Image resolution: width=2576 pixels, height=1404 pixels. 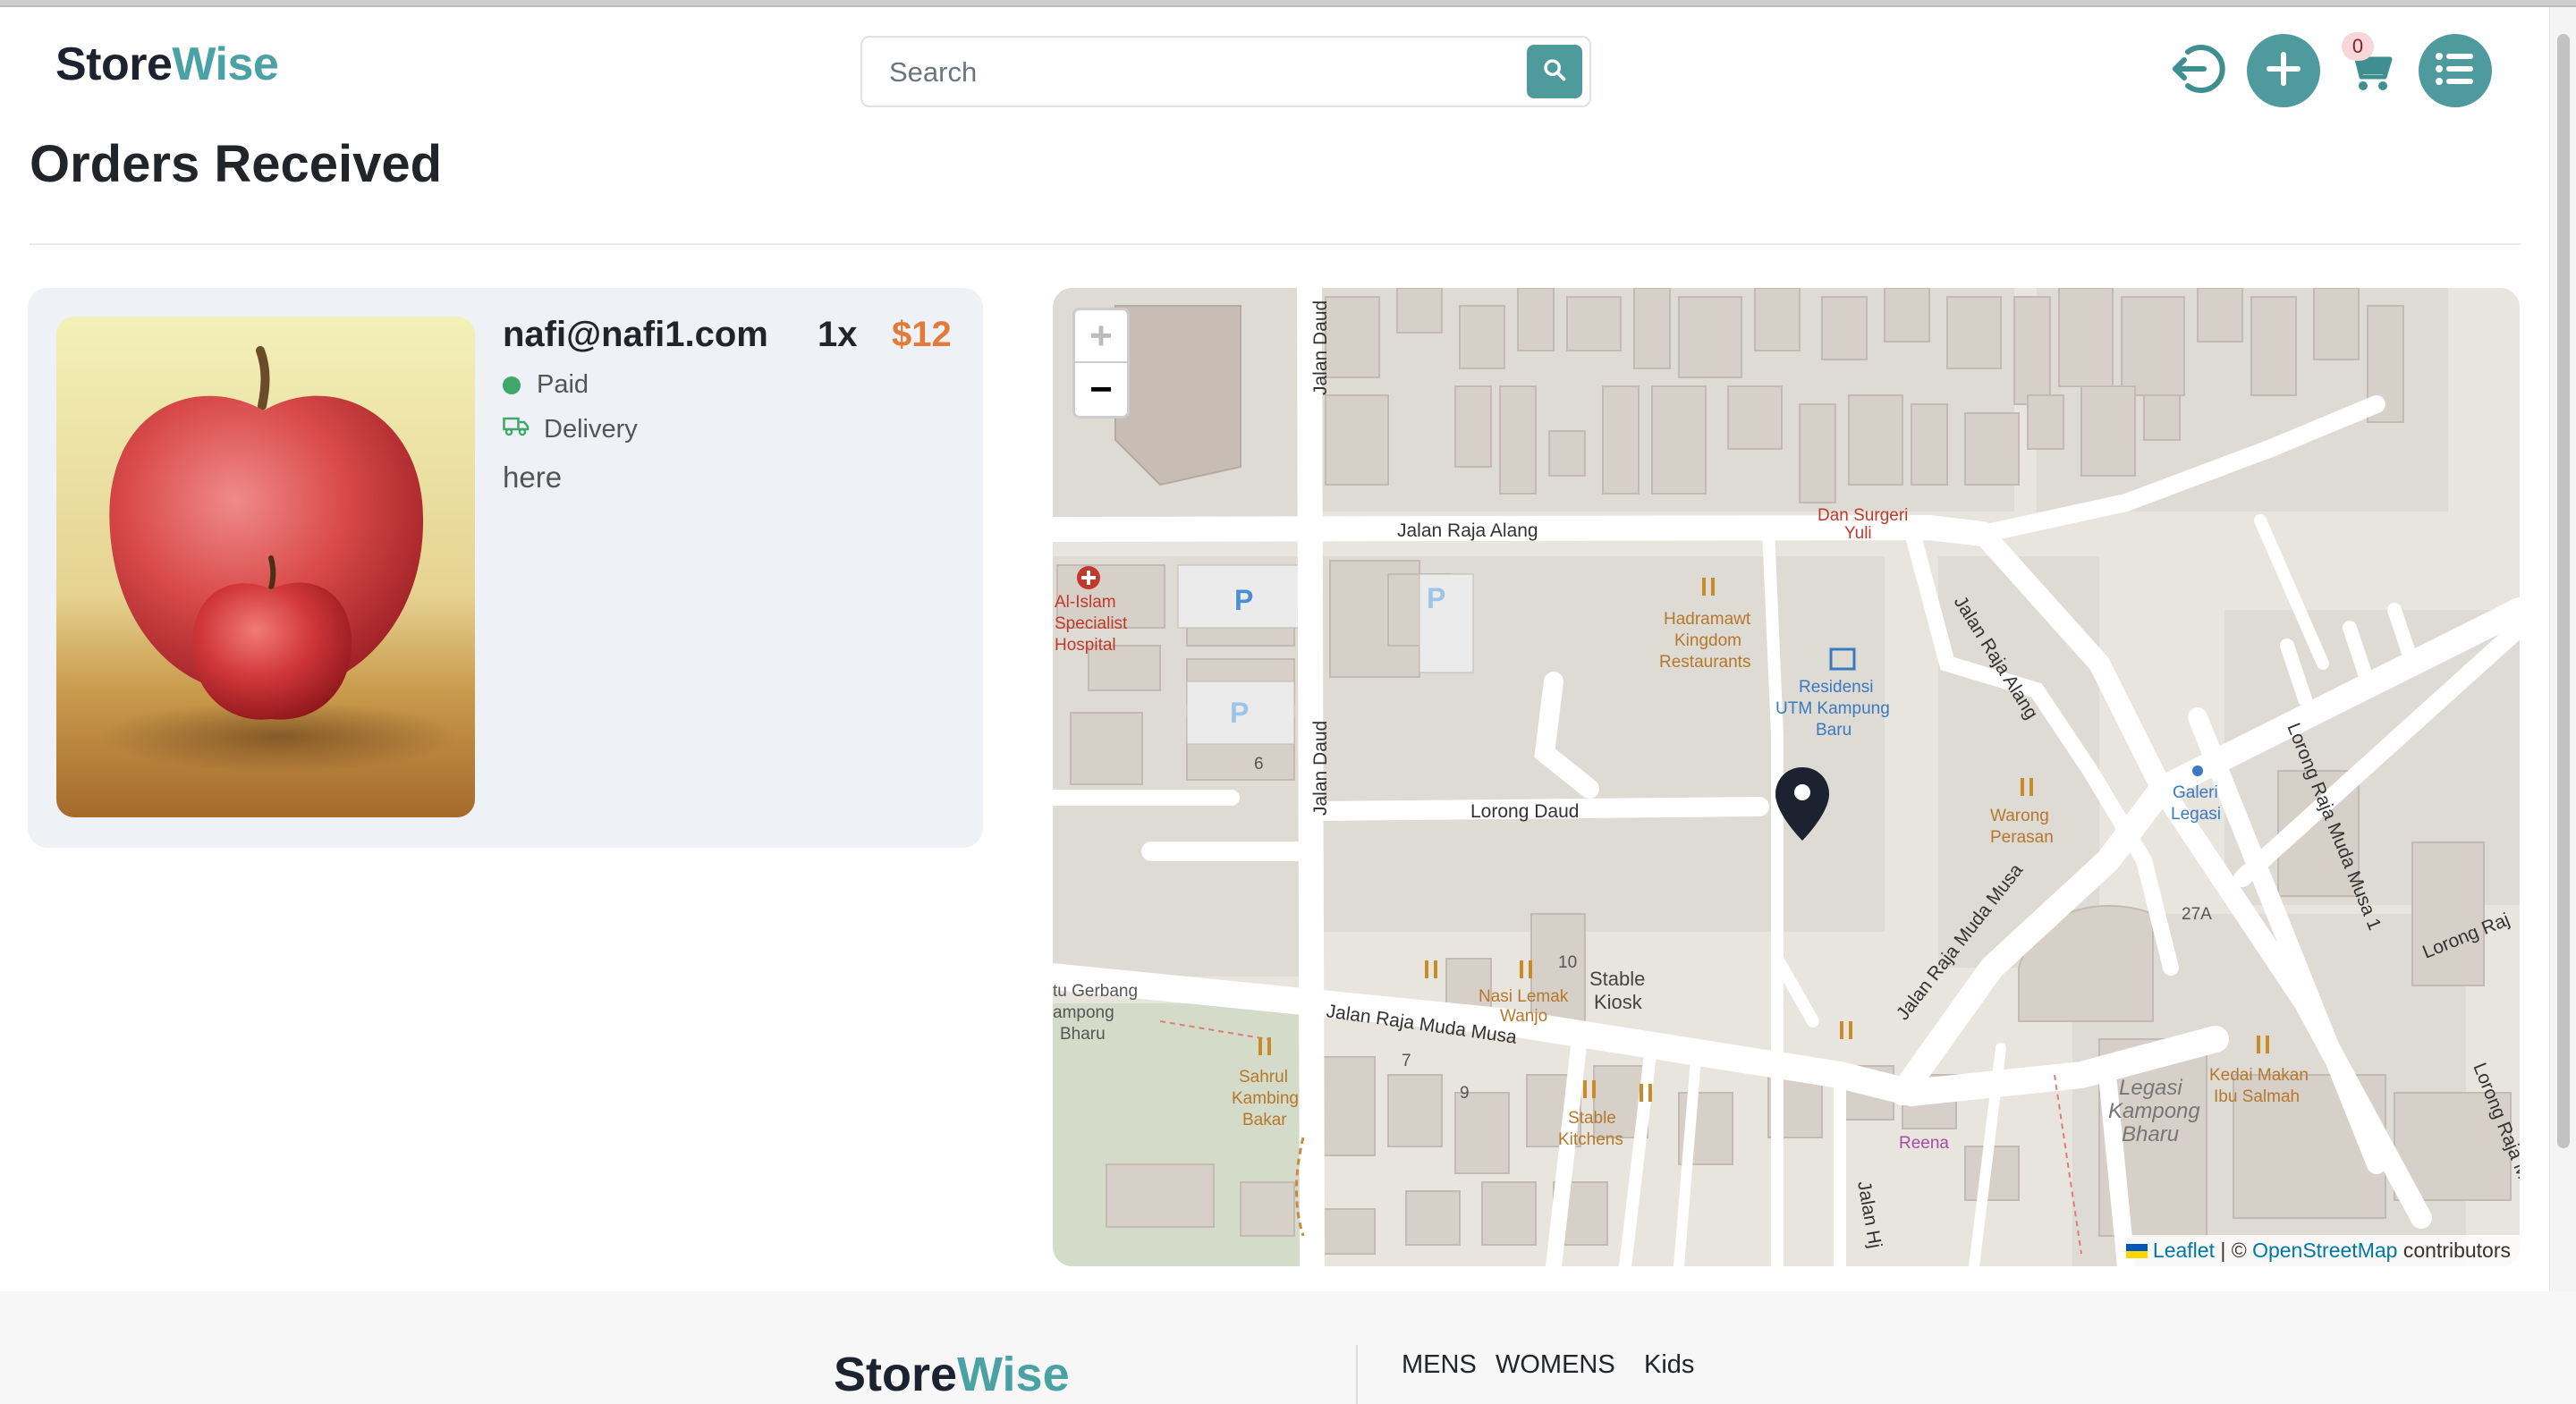 What do you see at coordinates (1184, 72) in the screenshot?
I see `search-input` at bounding box center [1184, 72].